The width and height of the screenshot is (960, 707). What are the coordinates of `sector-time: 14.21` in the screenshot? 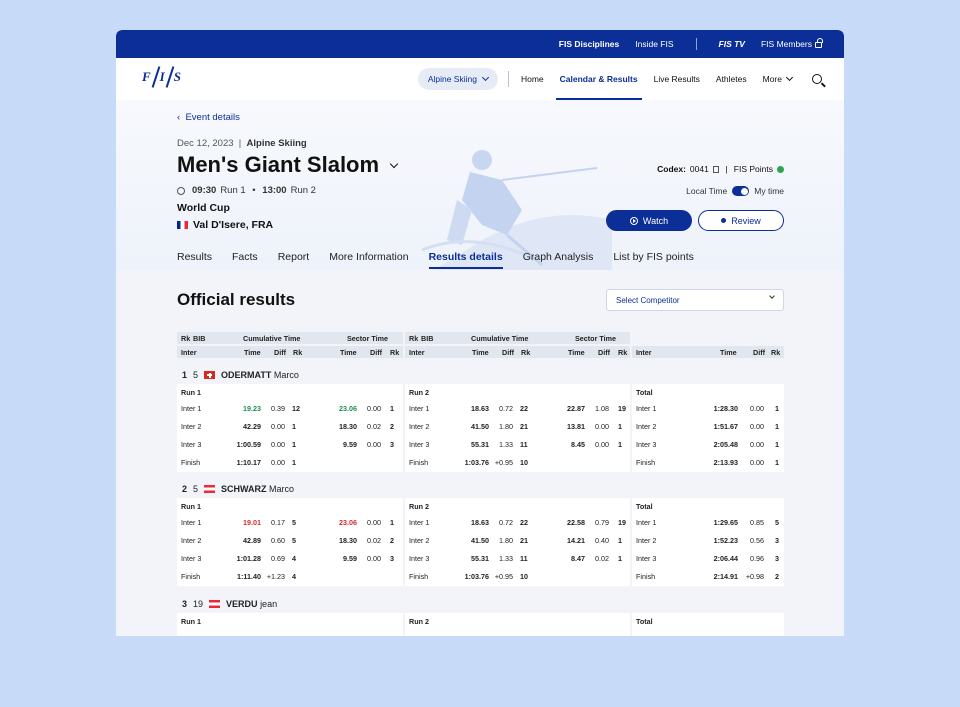 It's located at (576, 540).